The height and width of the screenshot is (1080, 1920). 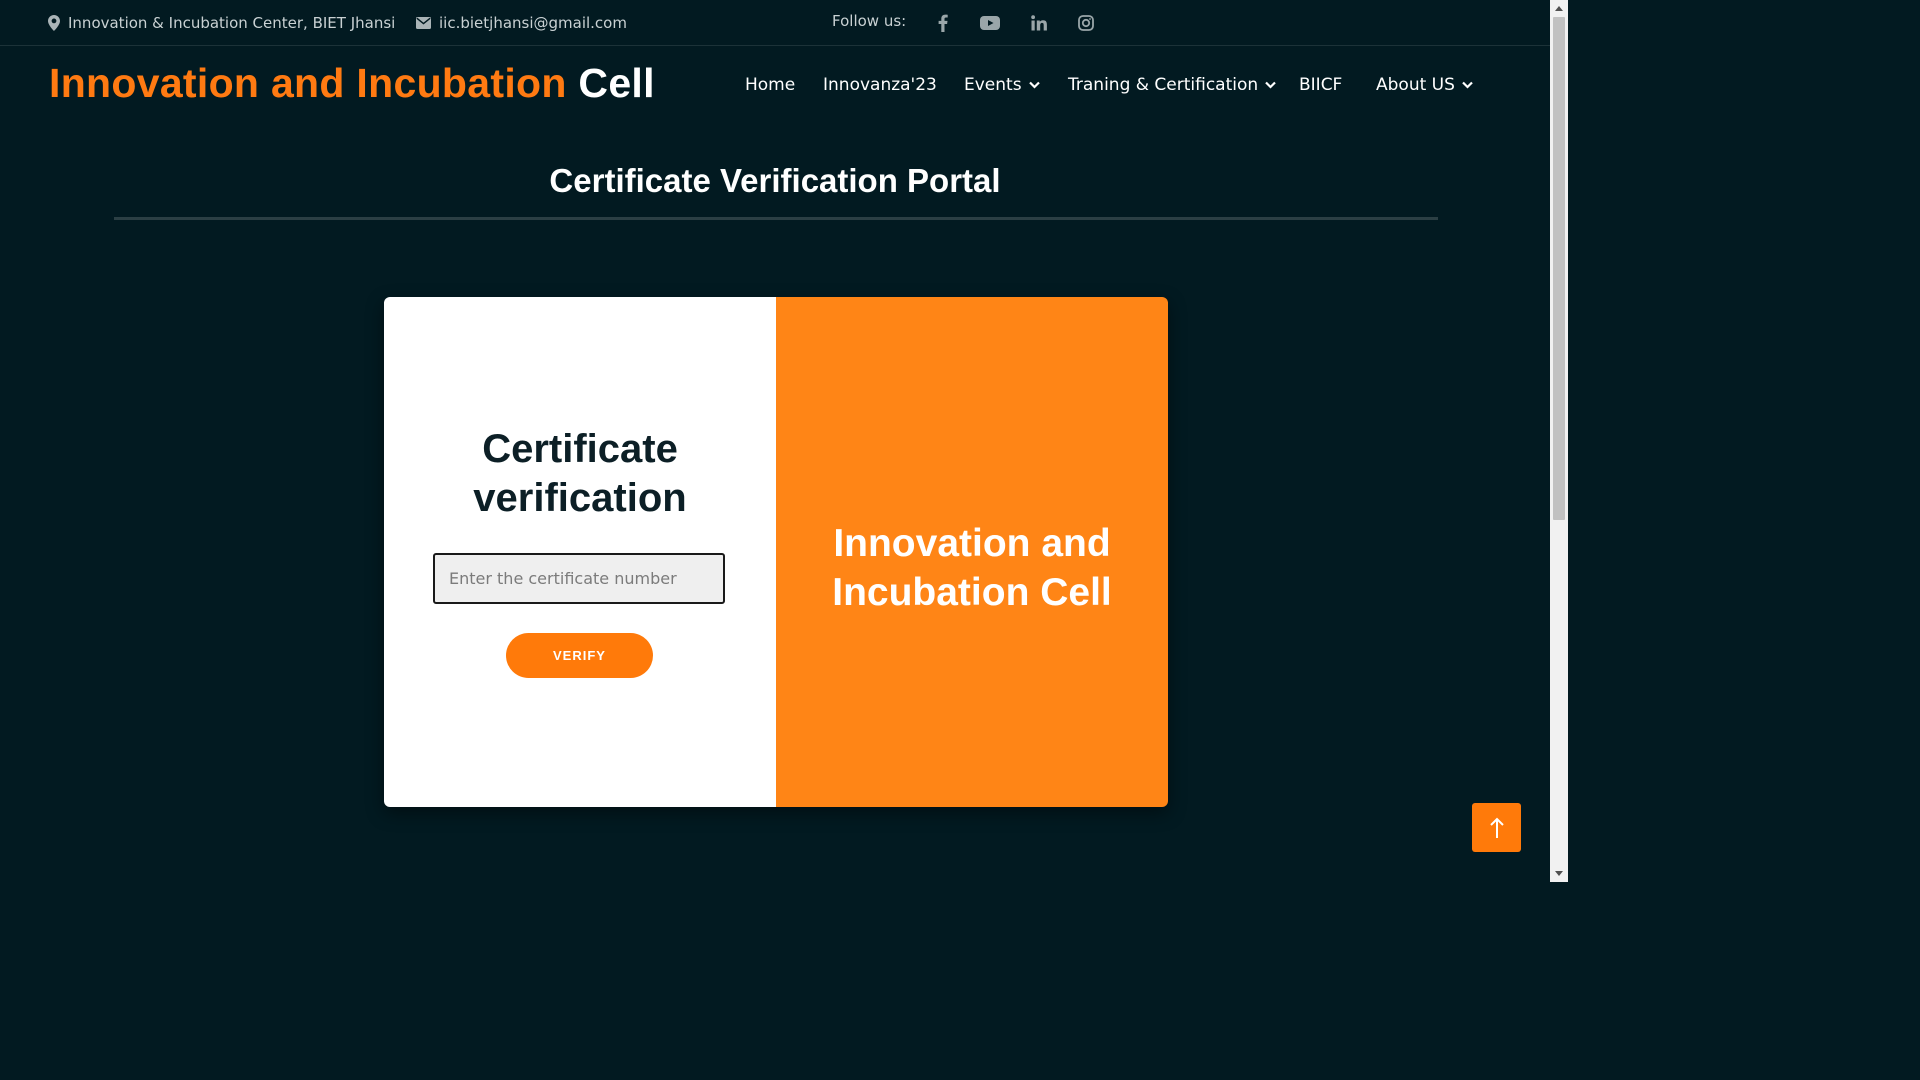 I want to click on promo-line1: Innovation and, so click(x=972, y=543).